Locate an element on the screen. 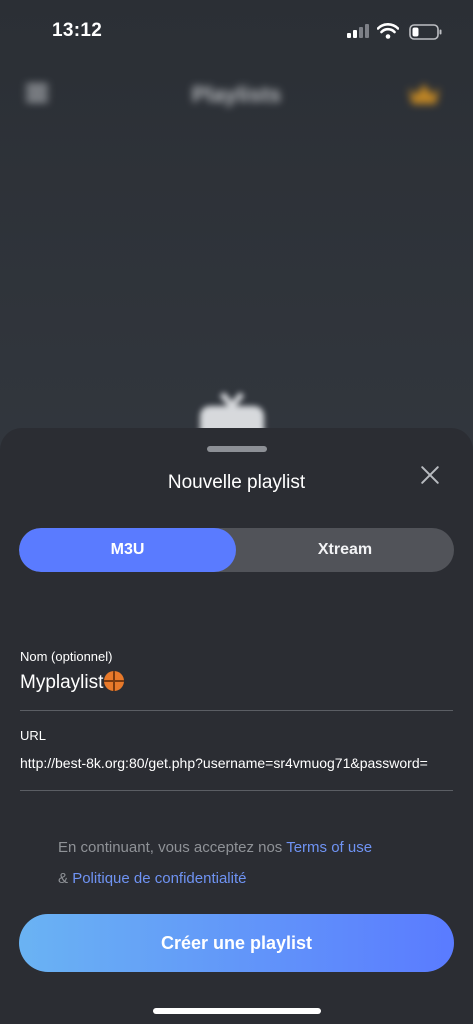 This screenshot has width=473, height=1024. wifi-icon is located at coordinates (388, 31).